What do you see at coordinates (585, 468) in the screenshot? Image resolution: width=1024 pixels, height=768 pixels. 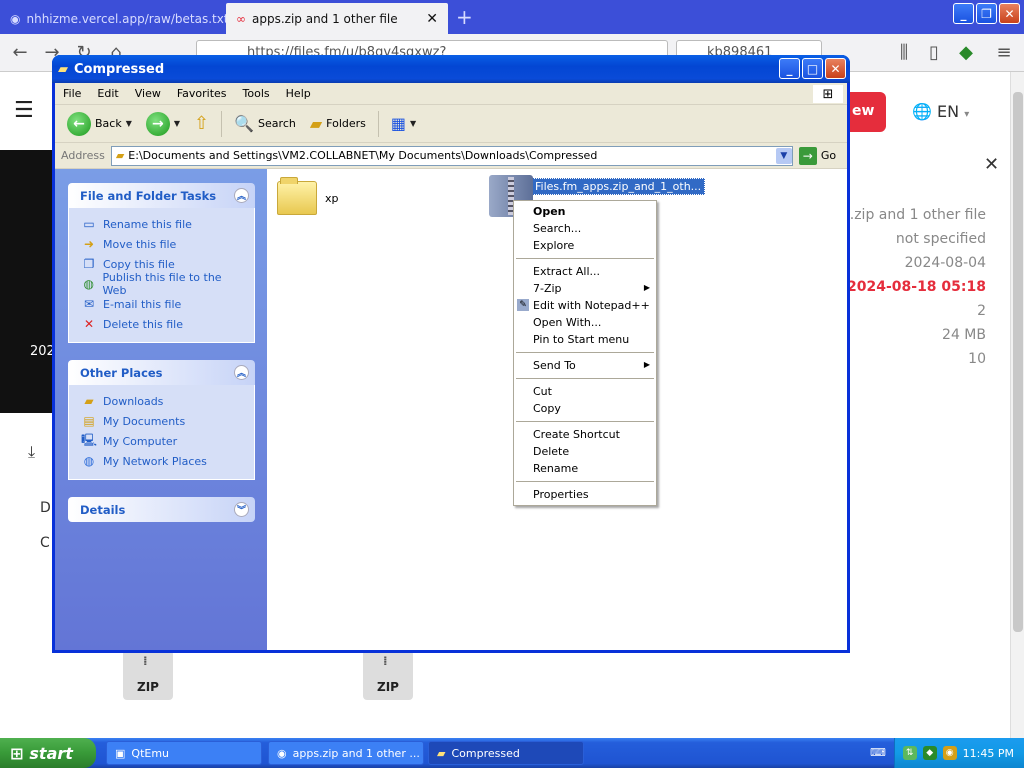 I see `cm-rename: Rename` at bounding box center [585, 468].